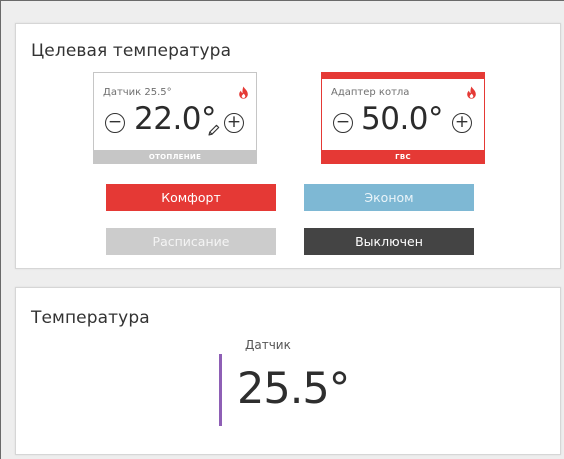  Describe the element at coordinates (268, 345) in the screenshot. I see `sensor-label: Датчик` at that location.